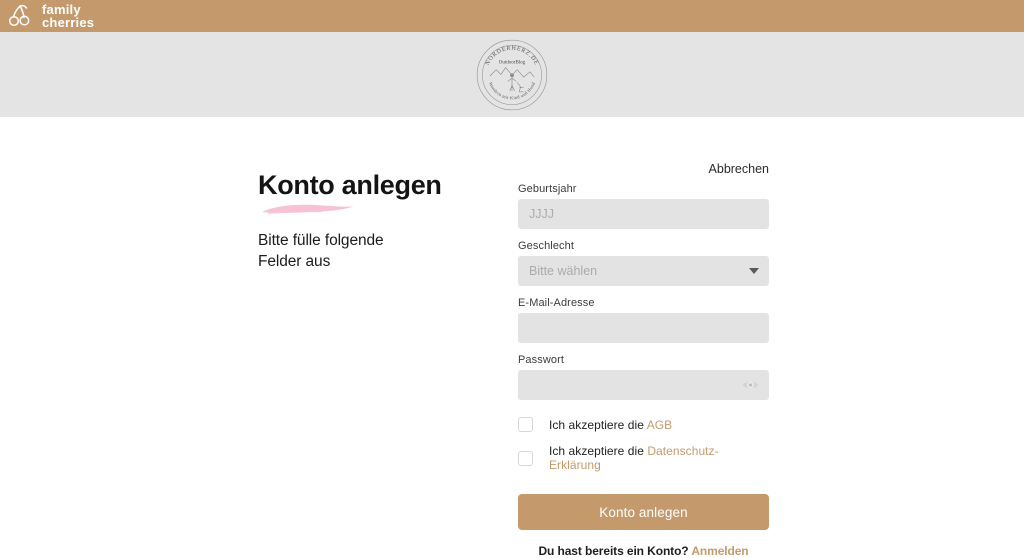 This screenshot has width=1024, height=558. I want to click on gender-select-value: Bitte wählen, so click(563, 271).